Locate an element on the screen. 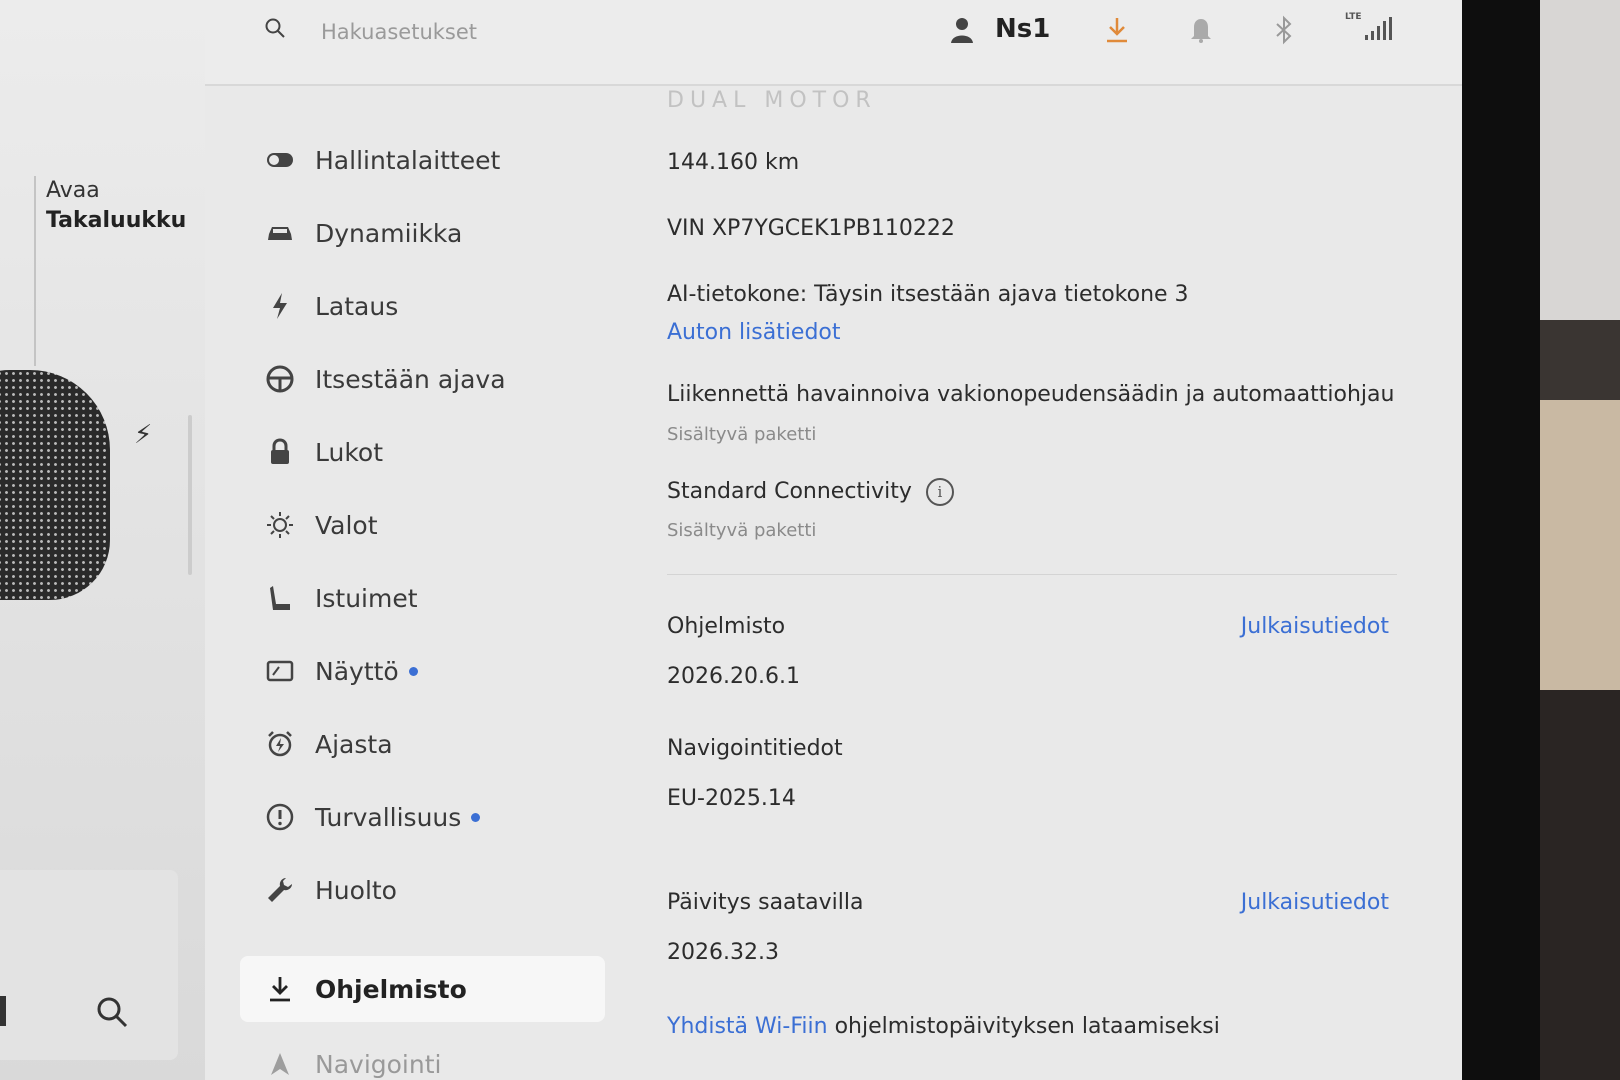 The height and width of the screenshot is (1080, 1620). nav-item-navigation: Navigointi is located at coordinates (430, 1057).